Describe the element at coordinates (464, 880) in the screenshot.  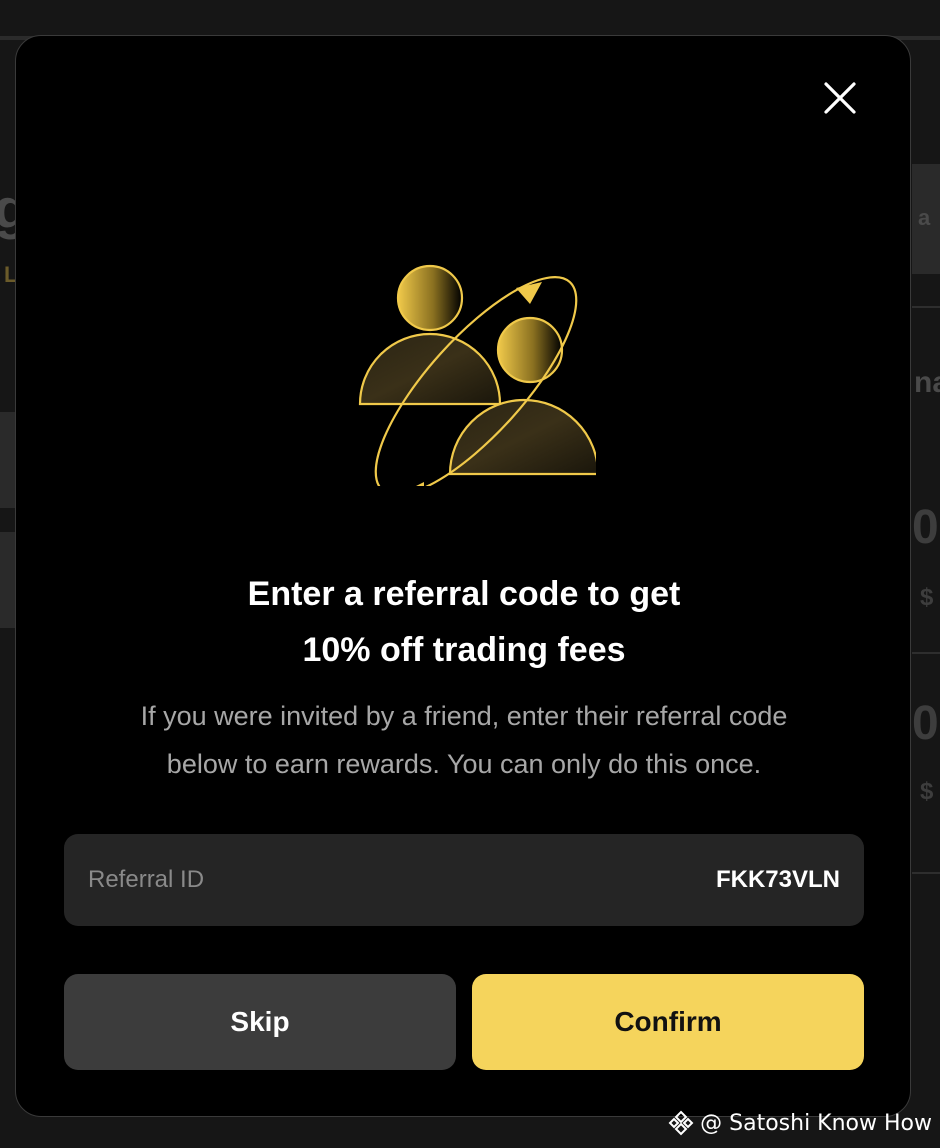
I see `referral-id-field: Referral ID` at that location.